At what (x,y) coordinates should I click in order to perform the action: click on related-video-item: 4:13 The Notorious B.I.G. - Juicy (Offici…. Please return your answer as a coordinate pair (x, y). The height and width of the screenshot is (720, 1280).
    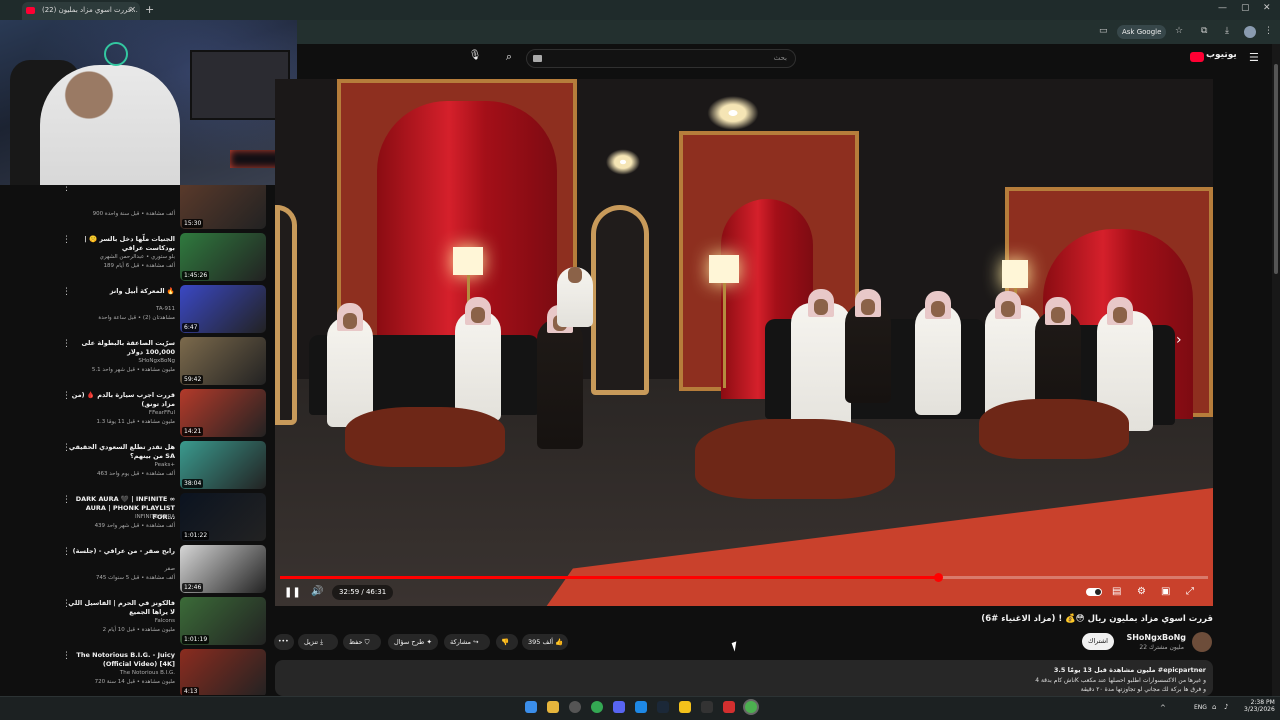
    Looking at the image, I should click on (137, 672).